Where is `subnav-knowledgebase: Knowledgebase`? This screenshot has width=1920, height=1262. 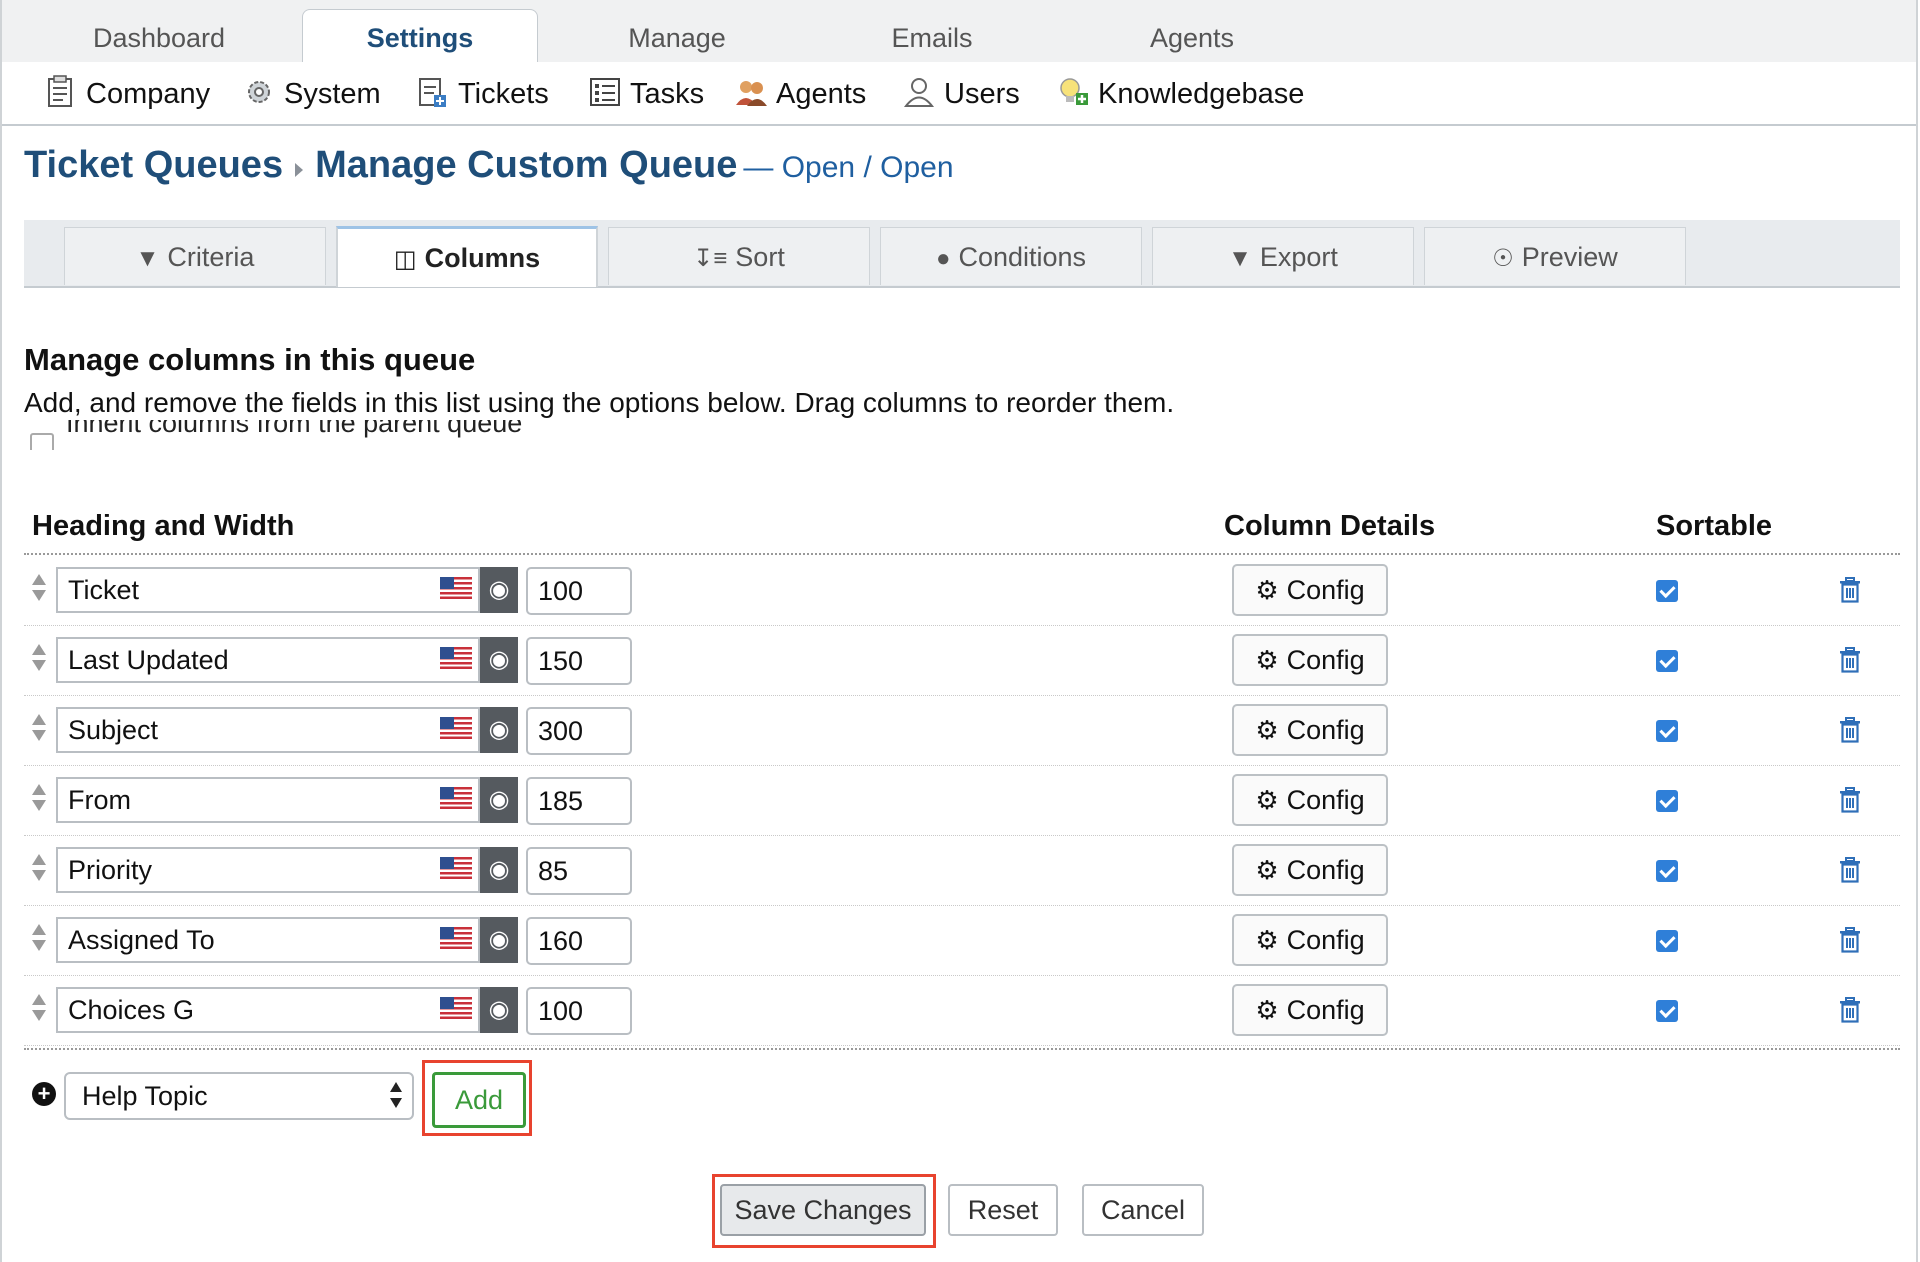
subnav-knowledgebase: Knowledgebase is located at coordinates (1180, 93).